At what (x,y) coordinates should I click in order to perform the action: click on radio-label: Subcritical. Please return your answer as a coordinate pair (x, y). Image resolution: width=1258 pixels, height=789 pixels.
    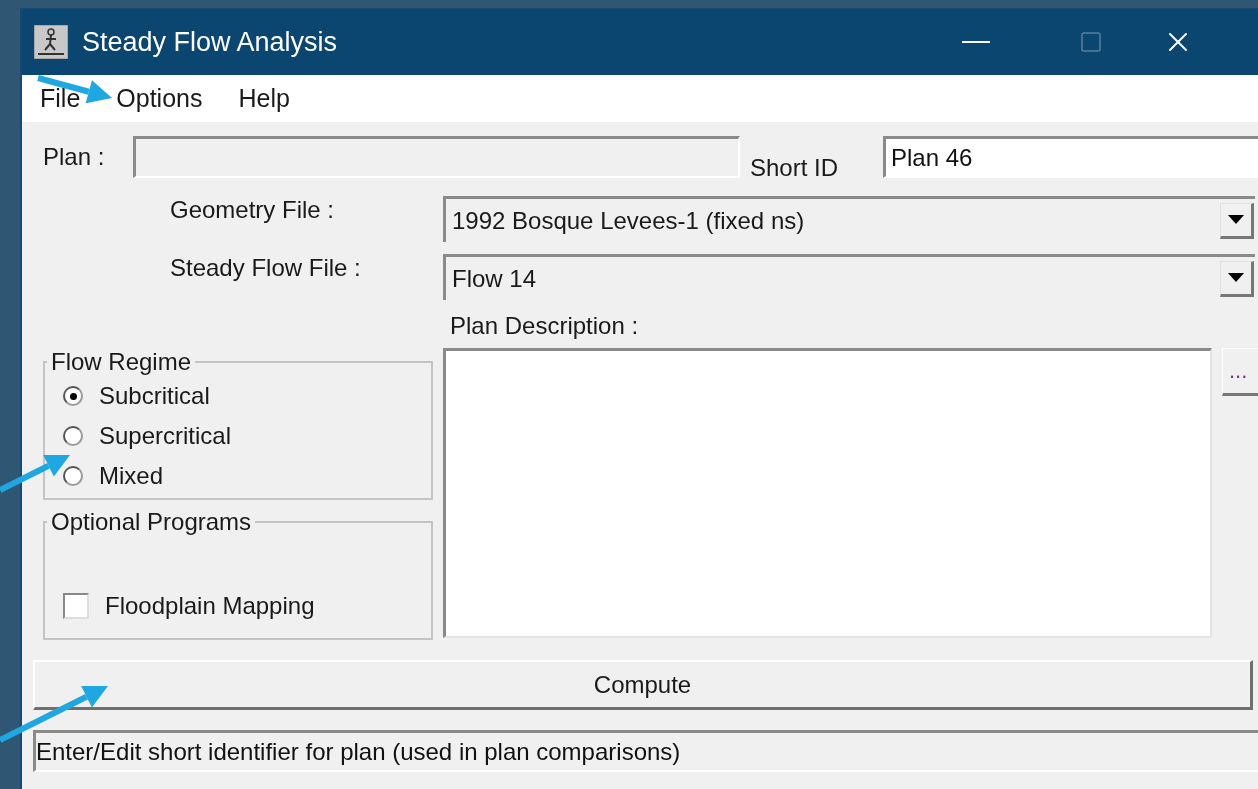
    Looking at the image, I should click on (154, 396).